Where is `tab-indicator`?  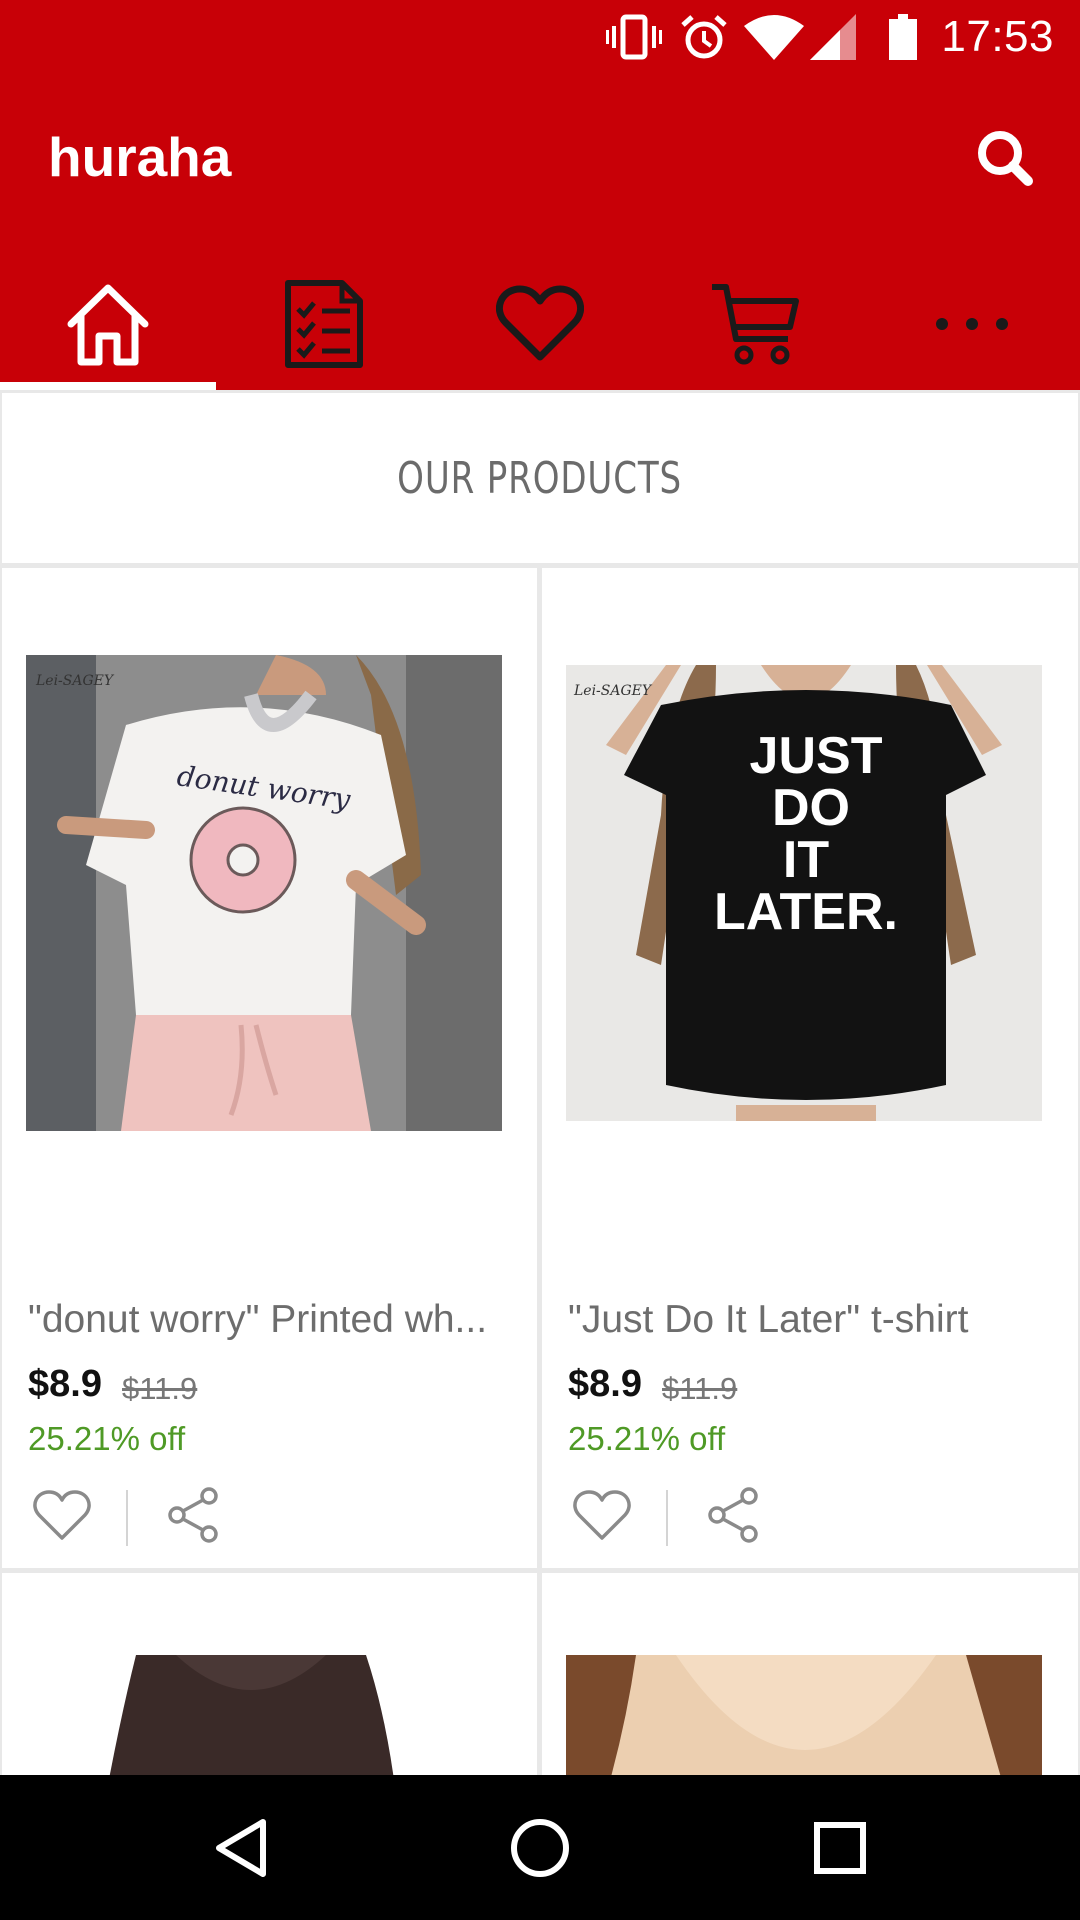 tab-indicator is located at coordinates (108, 386).